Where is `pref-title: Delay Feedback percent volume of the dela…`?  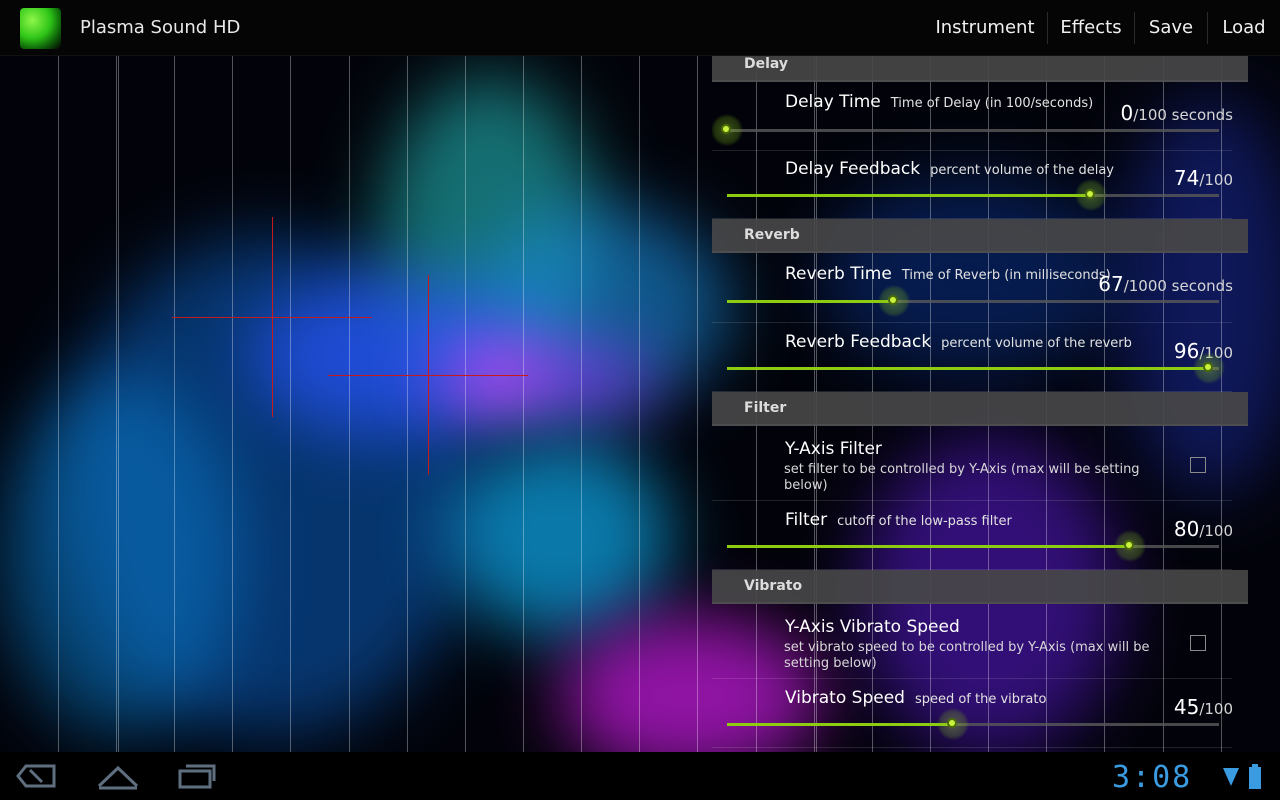
pref-title: Delay Feedback percent volume of the dela… is located at coordinates (949, 169).